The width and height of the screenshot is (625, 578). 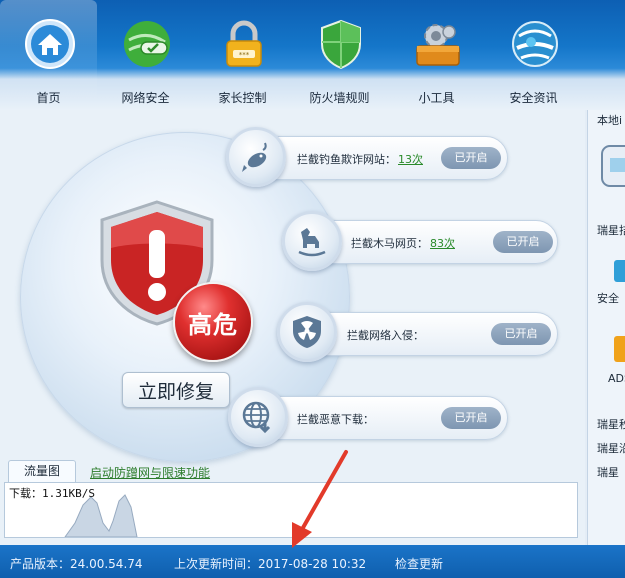 What do you see at coordinates (611, 424) in the screenshot?
I see `side-panel-item-rising-2: 瑞星秒` at bounding box center [611, 424].